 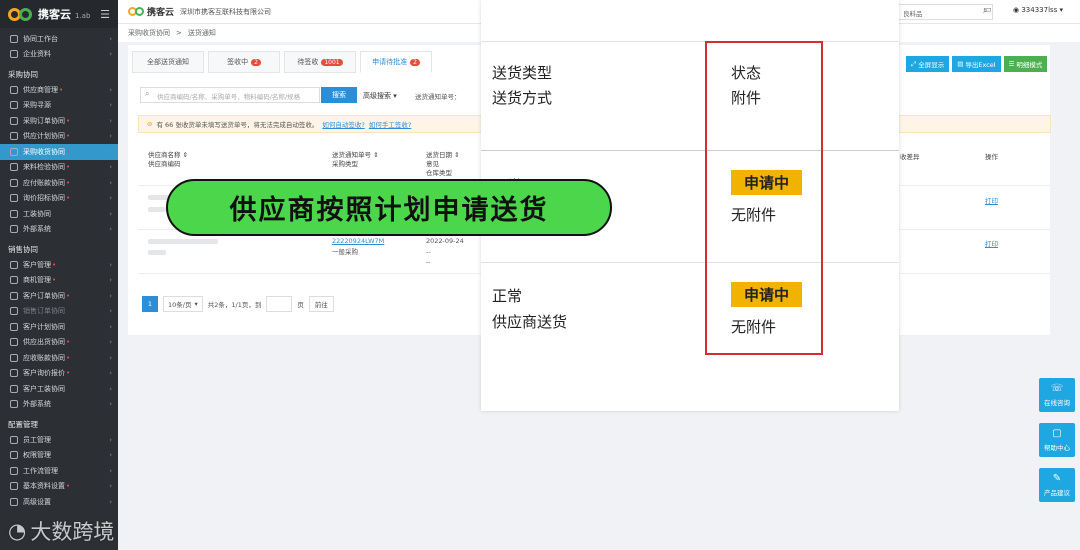 What do you see at coordinates (321, 304) in the screenshot?
I see `go-button: 前往` at bounding box center [321, 304].